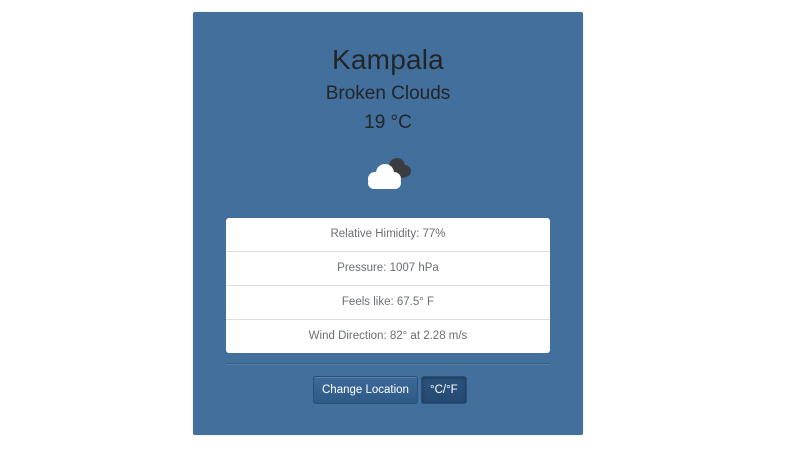 The width and height of the screenshot is (789, 450). What do you see at coordinates (388, 363) in the screenshot?
I see `divider` at bounding box center [388, 363].